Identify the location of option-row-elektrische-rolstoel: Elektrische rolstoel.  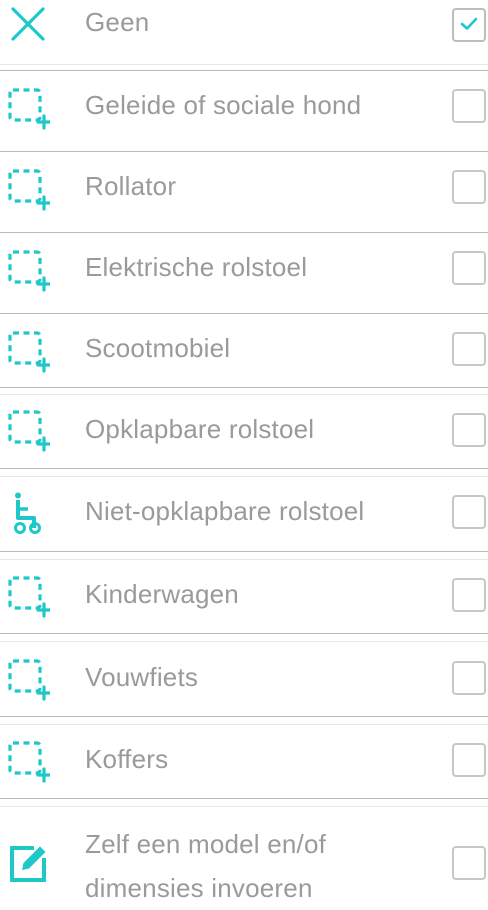
(244, 273).